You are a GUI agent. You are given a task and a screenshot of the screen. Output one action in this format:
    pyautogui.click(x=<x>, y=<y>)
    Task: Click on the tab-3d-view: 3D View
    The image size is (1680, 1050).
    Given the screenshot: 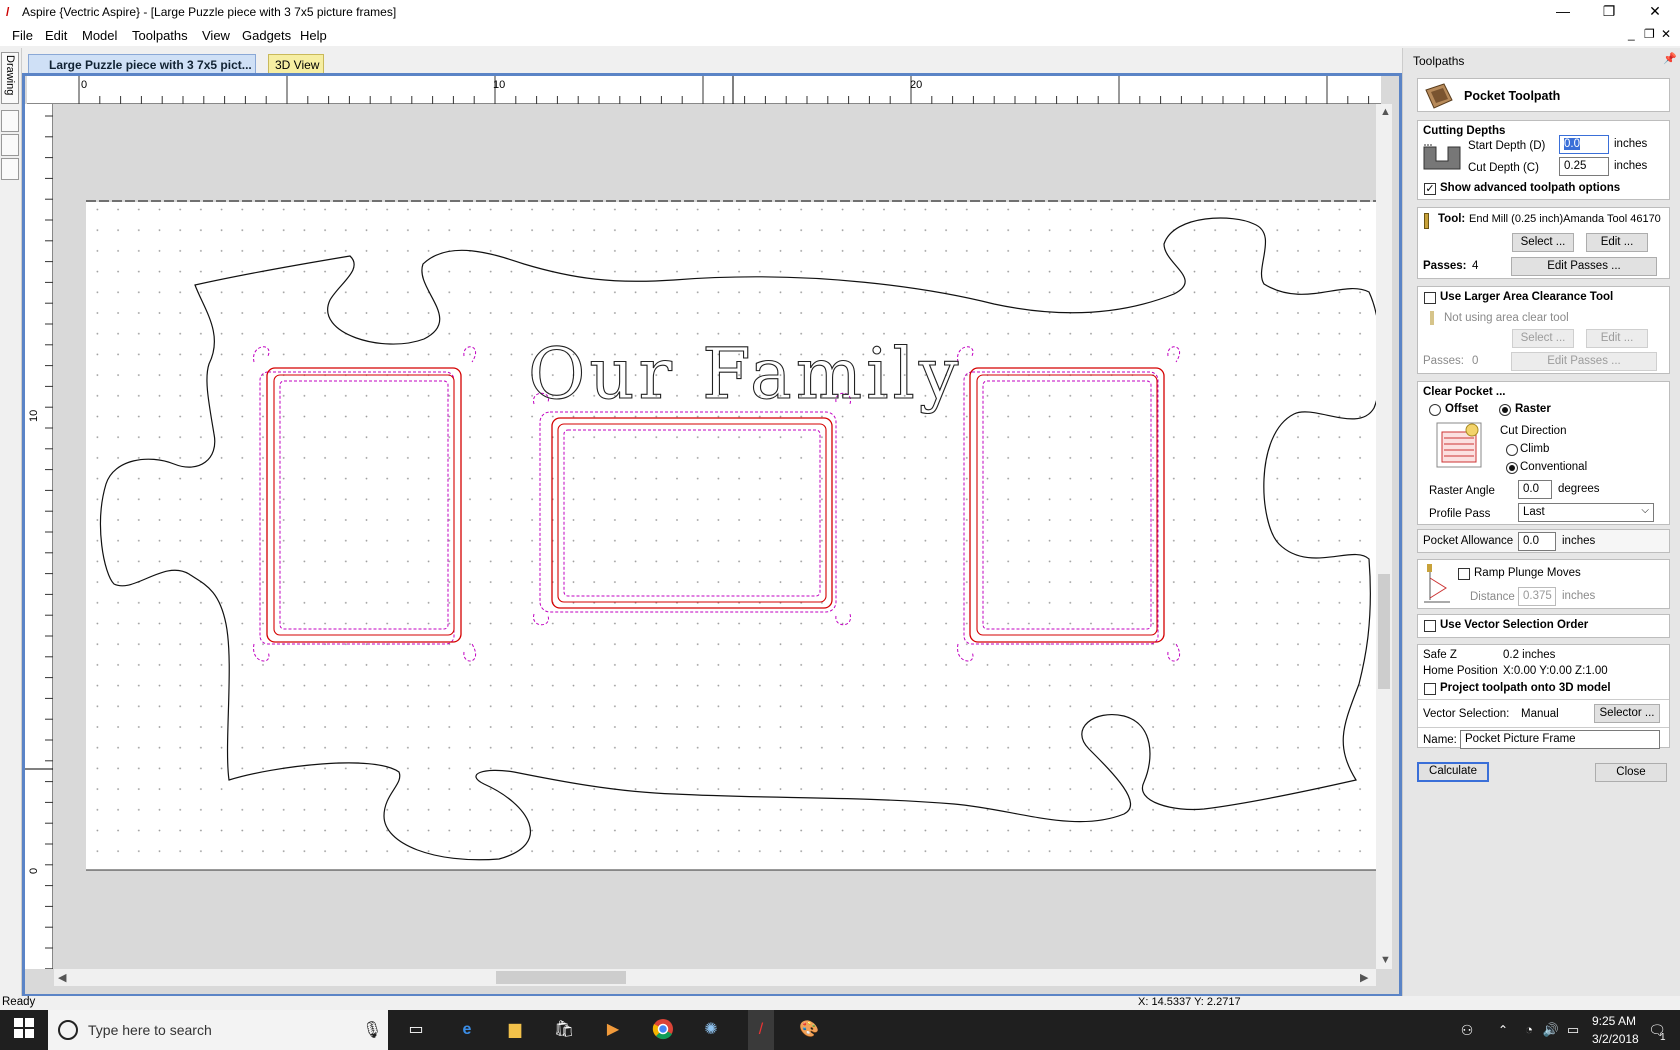 What is the action you would take?
    pyautogui.click(x=296, y=64)
    